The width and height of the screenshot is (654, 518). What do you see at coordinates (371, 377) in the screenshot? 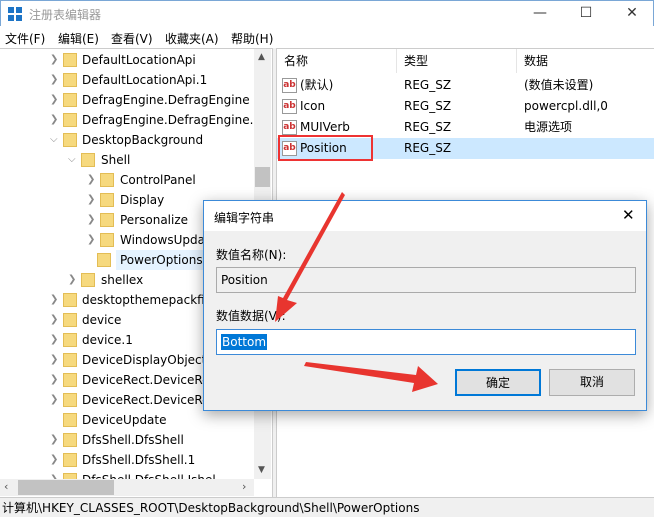
I see `arrow-to-ok-button` at bounding box center [371, 377].